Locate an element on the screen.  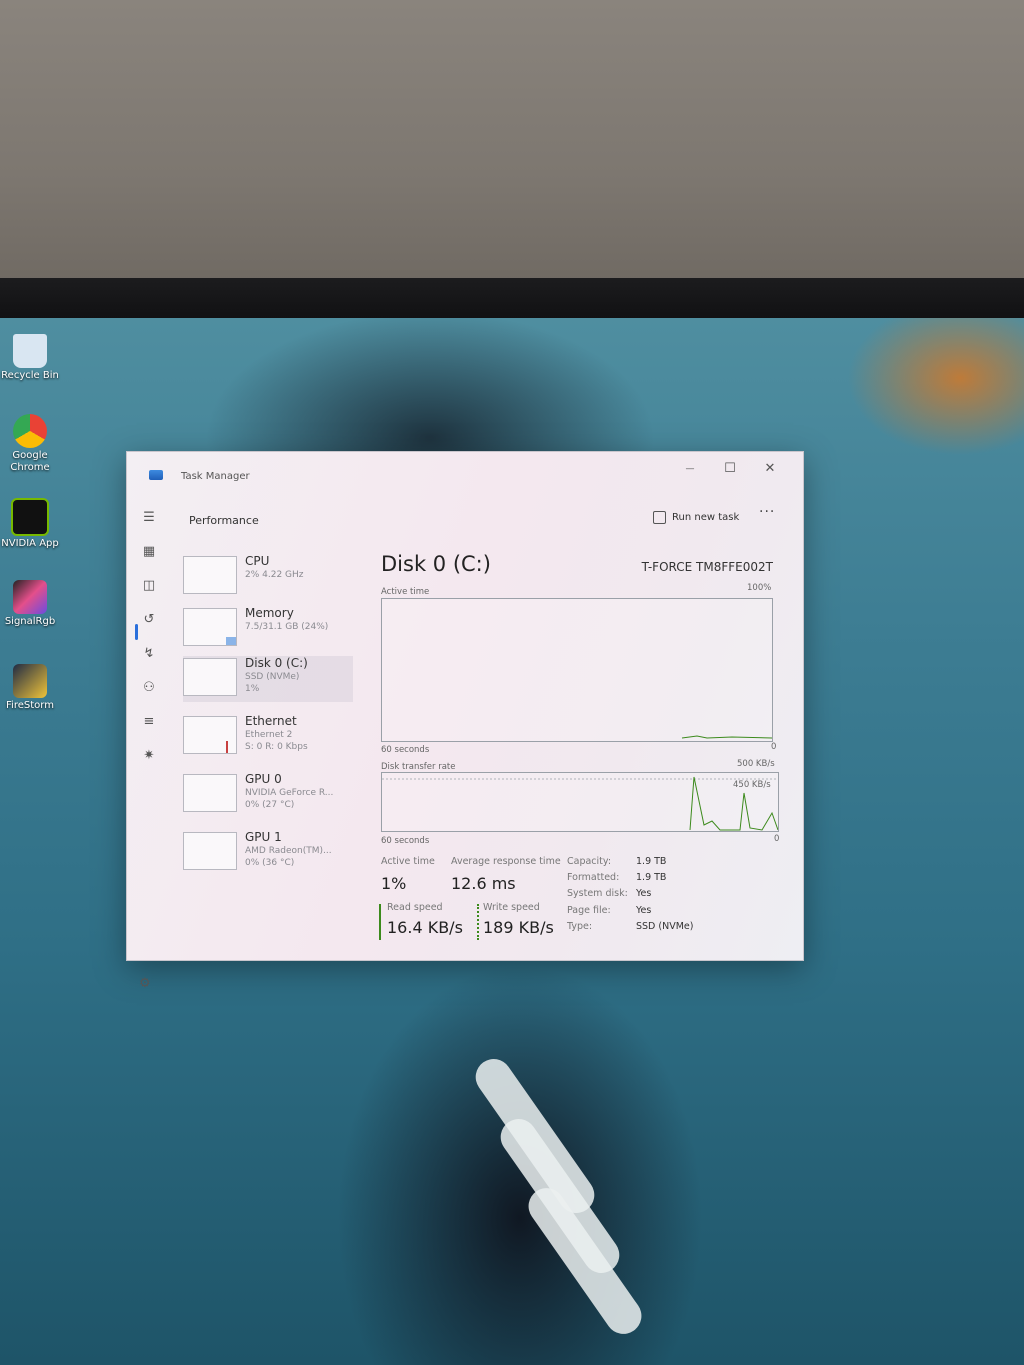
run-task-icon is located at coordinates (659, 517).